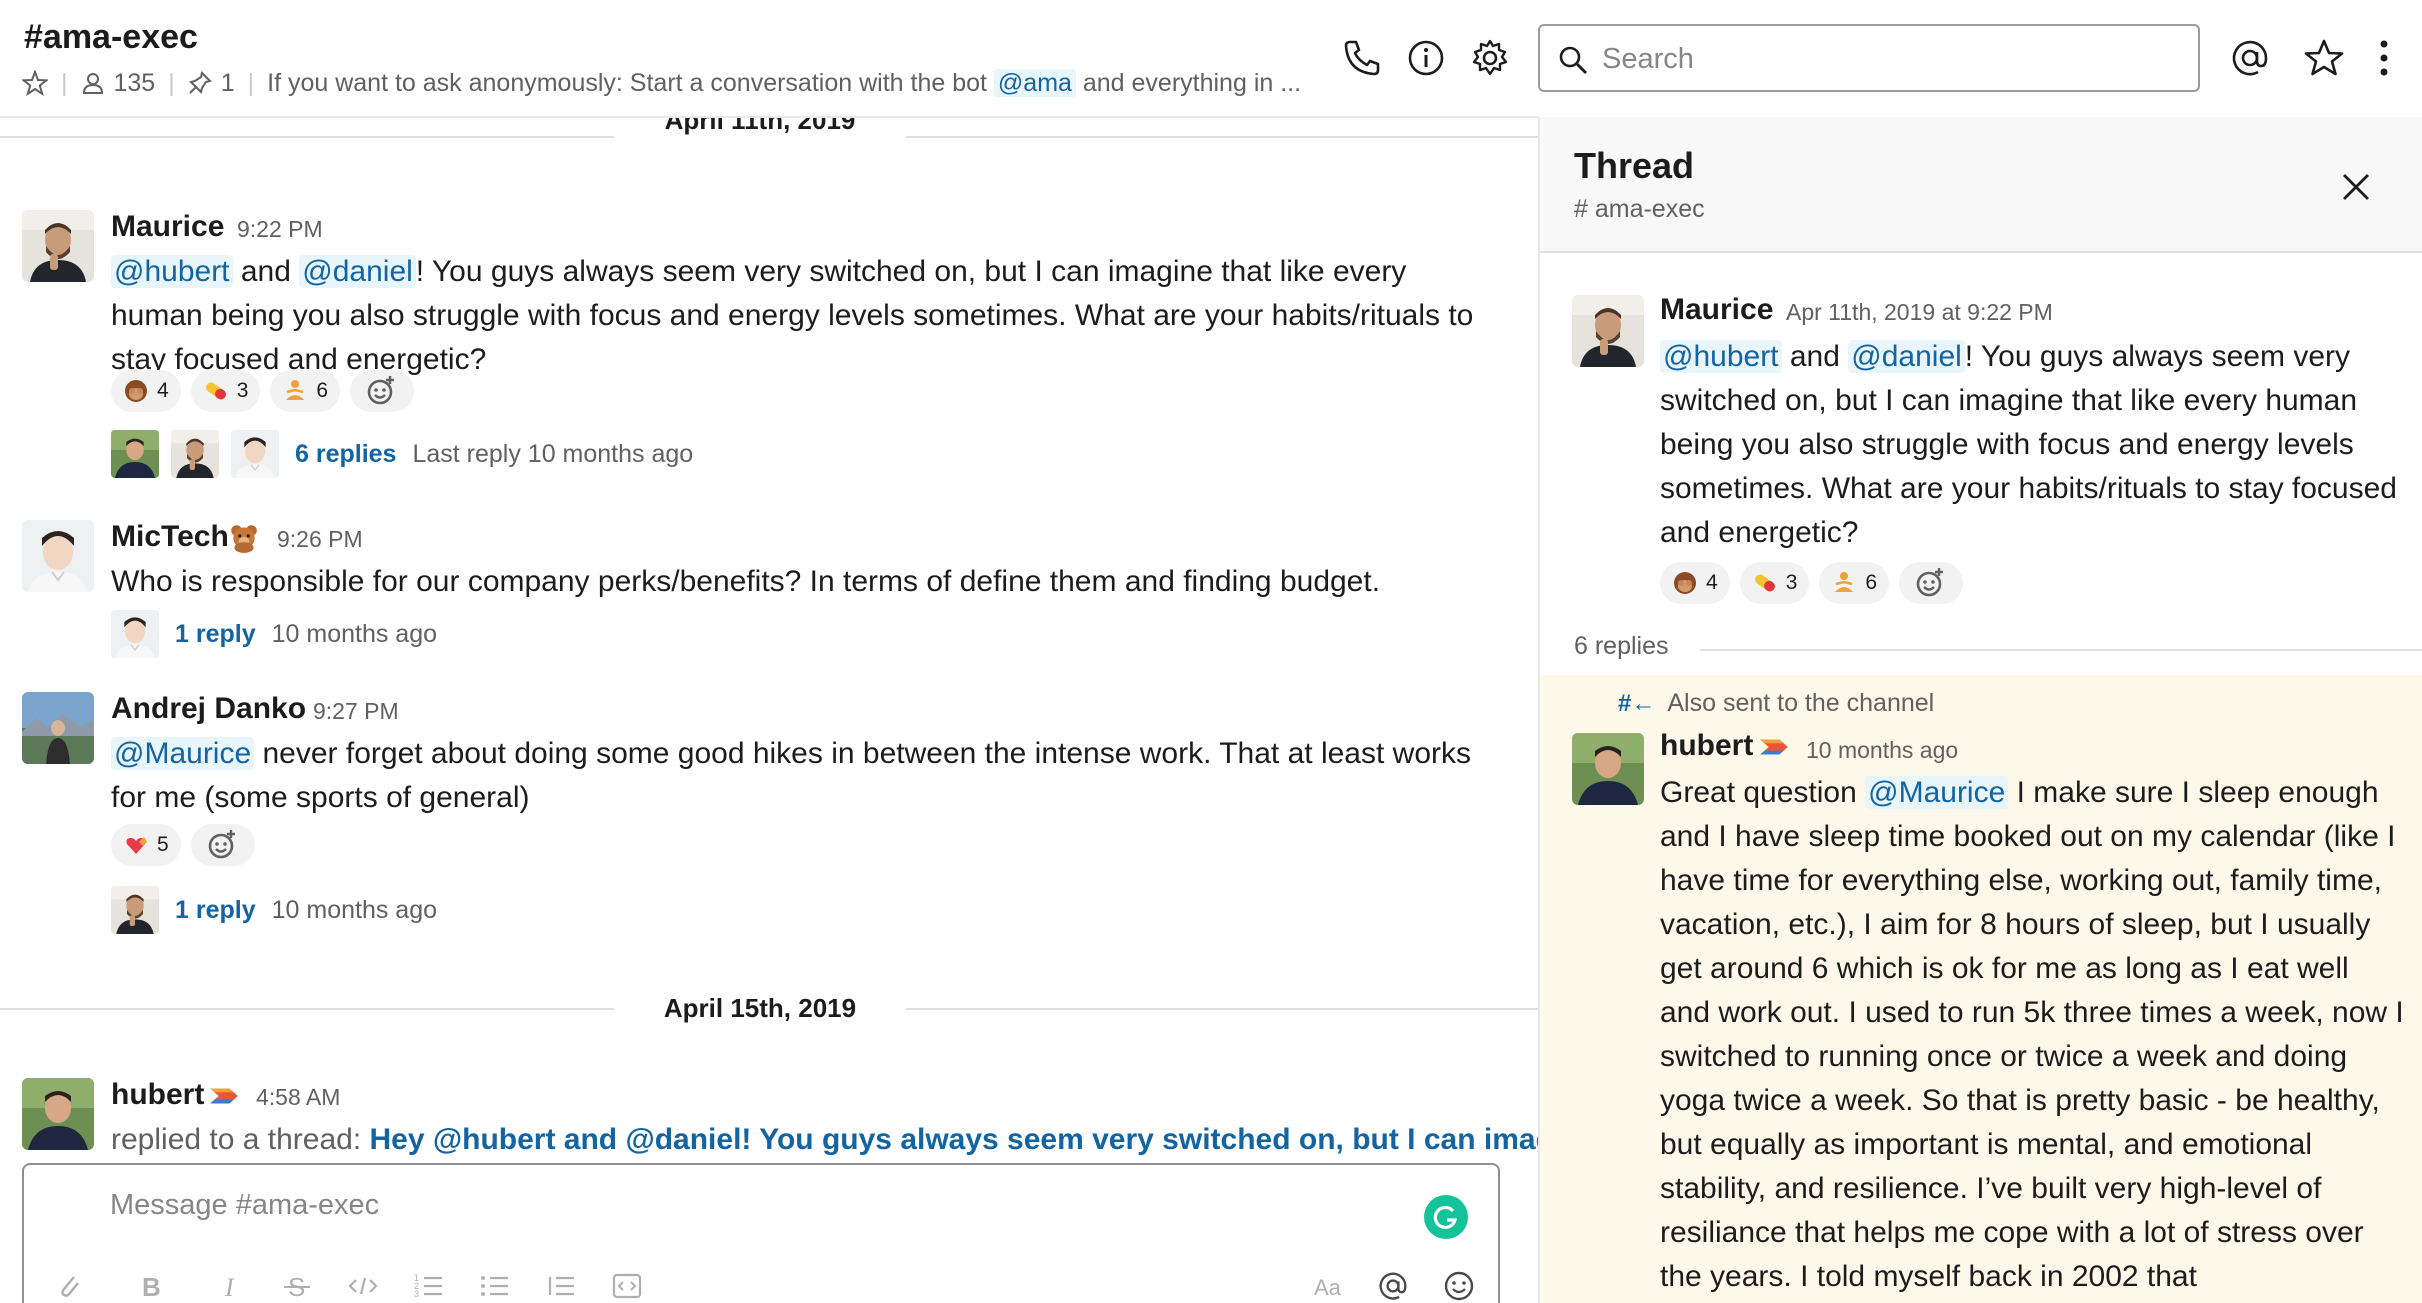  What do you see at coordinates (111, 37) in the screenshot?
I see `channel-name: #ama-exec` at bounding box center [111, 37].